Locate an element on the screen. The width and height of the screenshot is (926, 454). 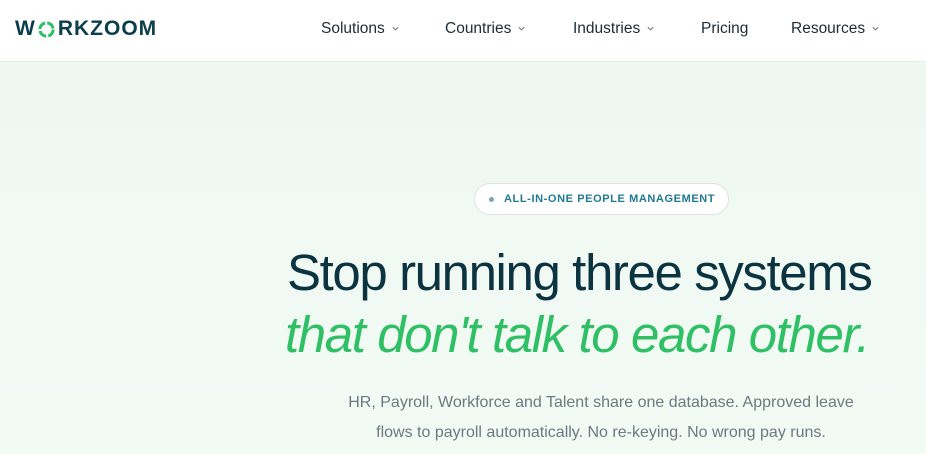
nav-label: Solutions is located at coordinates (353, 28).